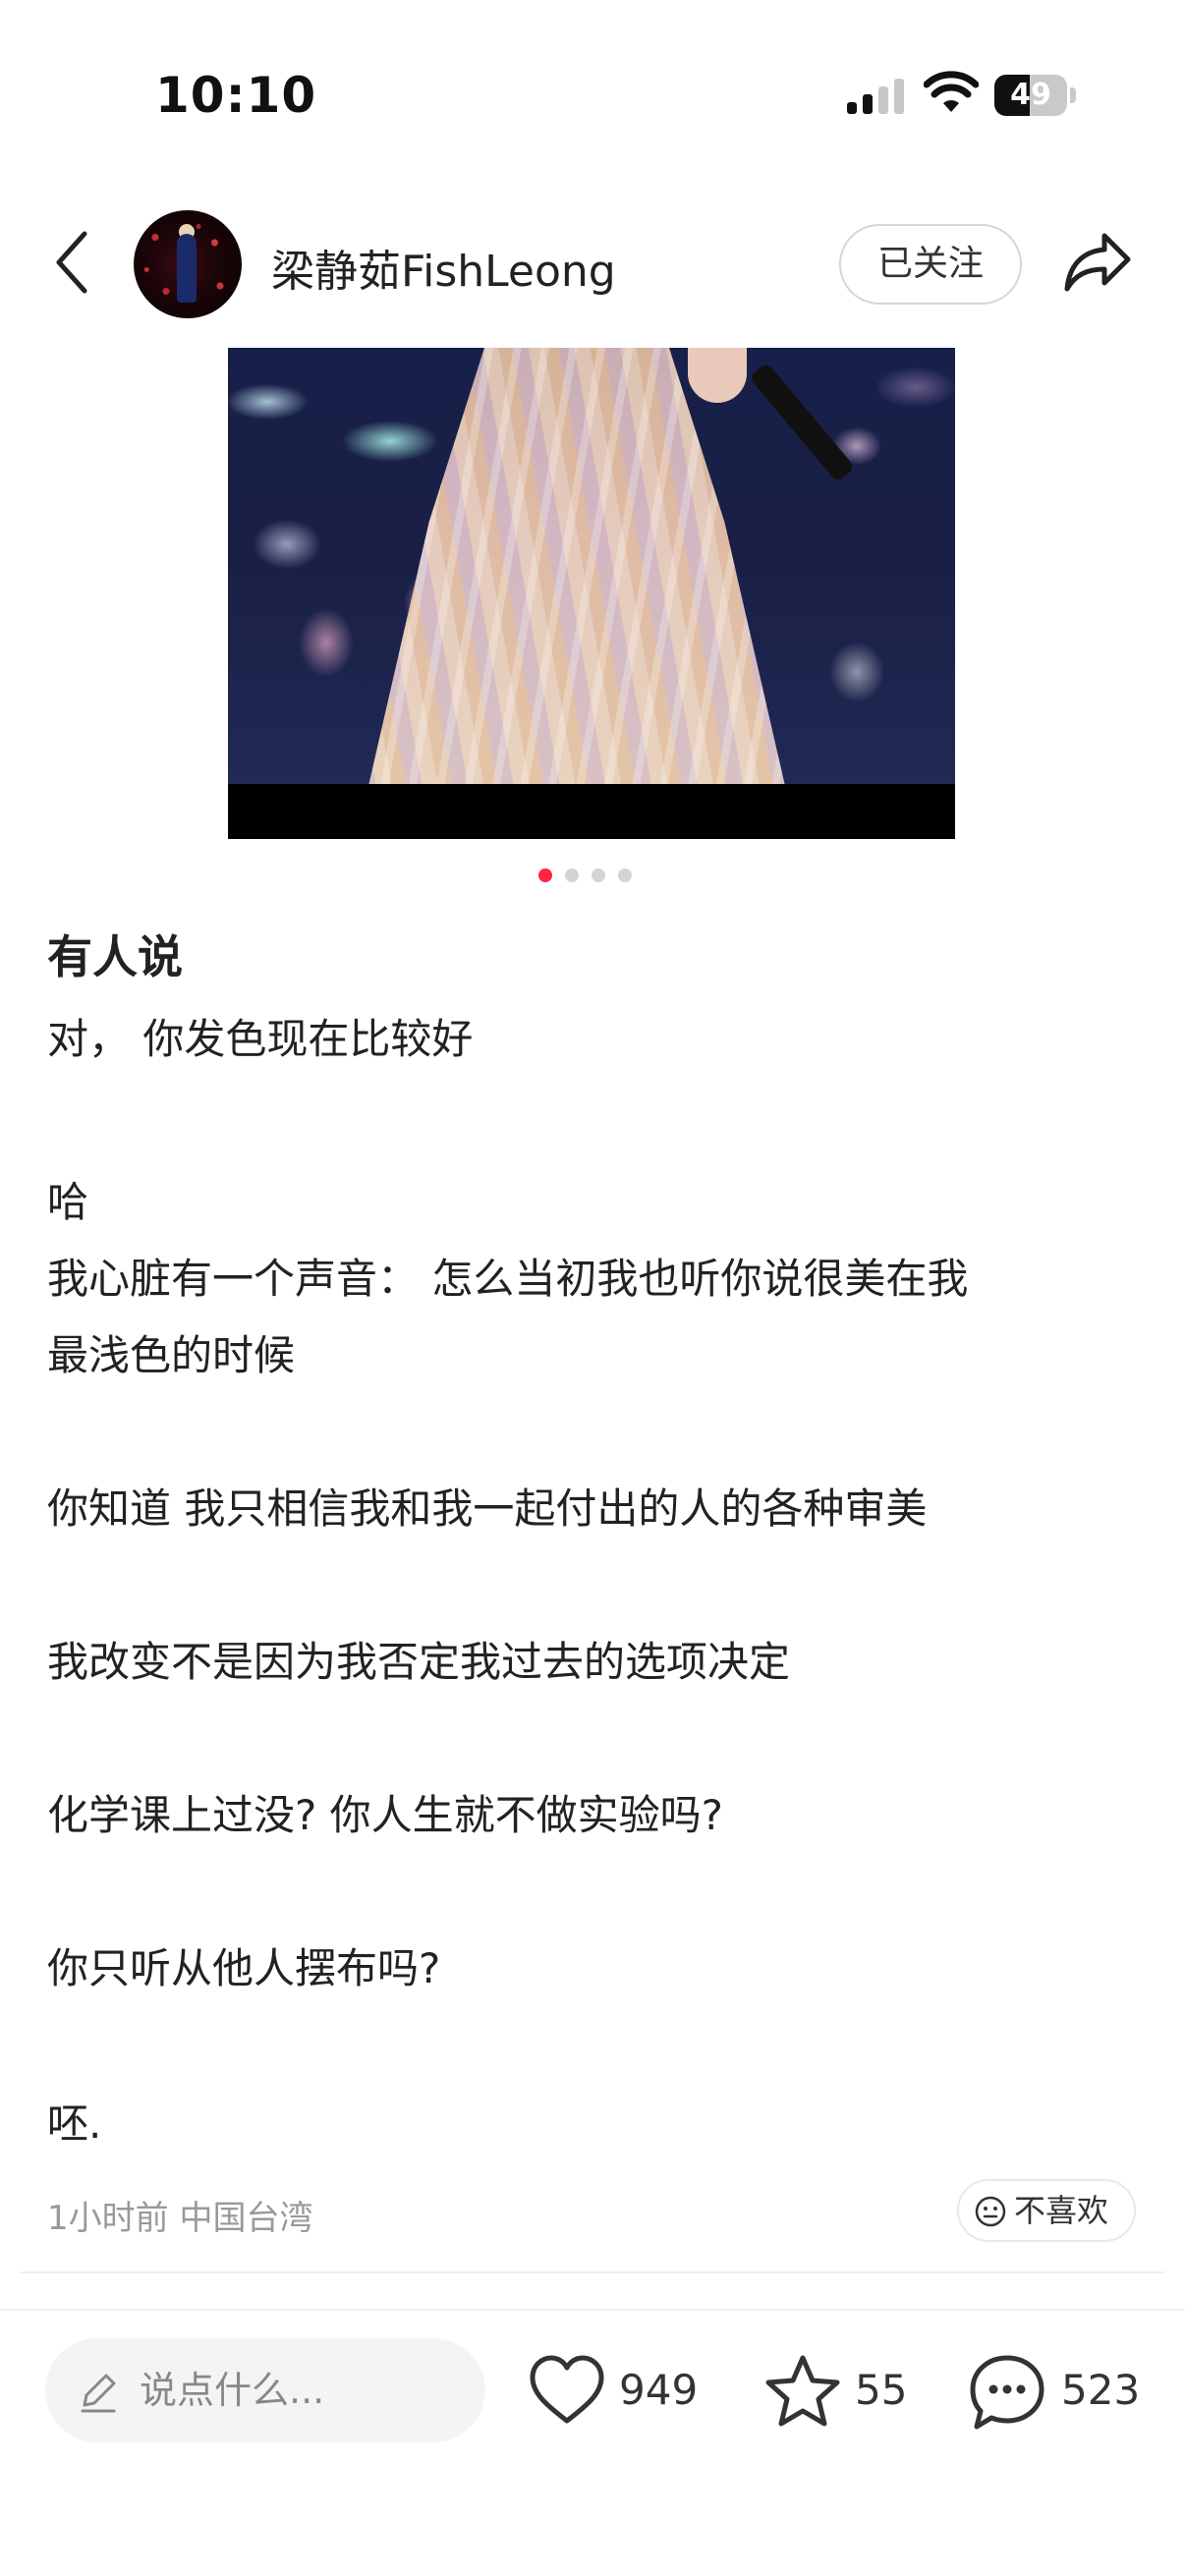 This screenshot has width=1185, height=2576. What do you see at coordinates (236, 95) in the screenshot?
I see `status-time: 10:10` at bounding box center [236, 95].